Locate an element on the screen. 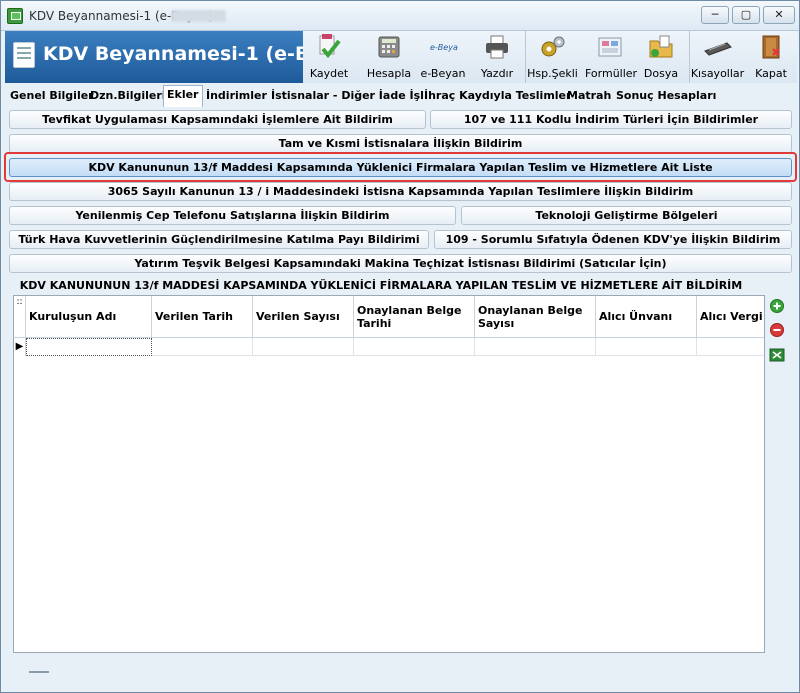 The image size is (800, 693). save-button: Kaydet is located at coordinates (329, 57).